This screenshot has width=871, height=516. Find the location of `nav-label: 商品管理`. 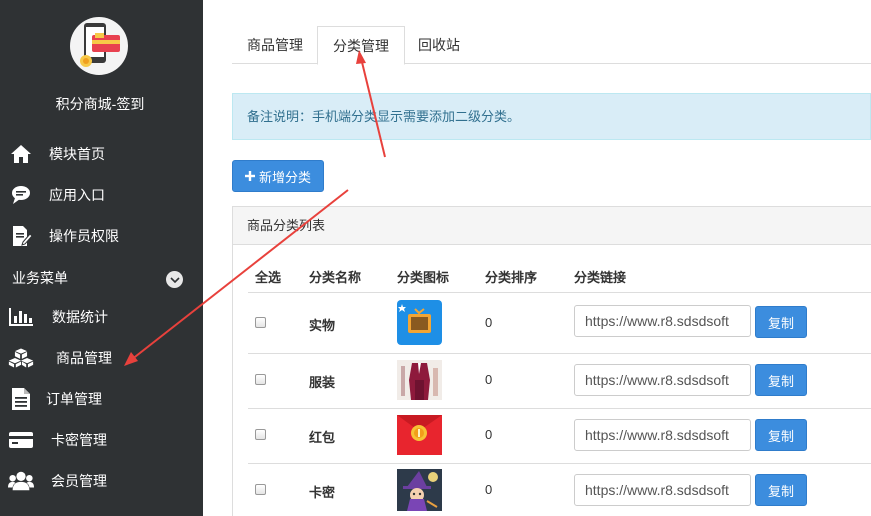

nav-label: 商品管理 is located at coordinates (84, 358).